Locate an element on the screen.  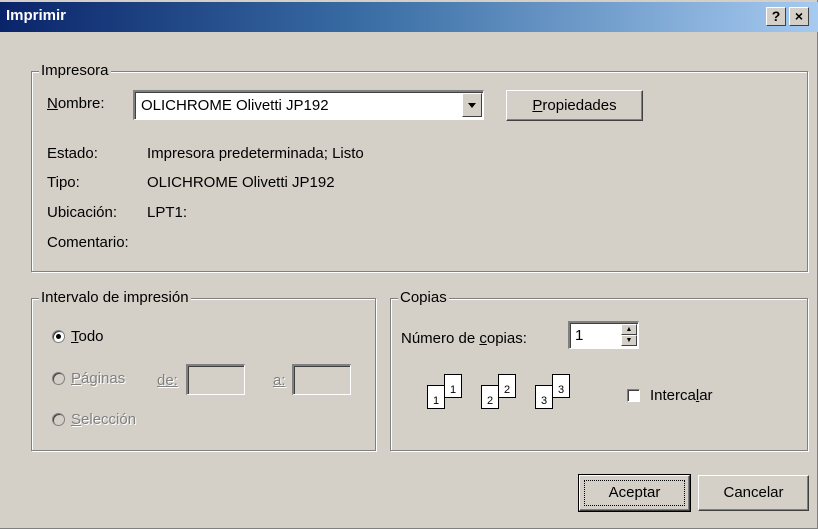
type-label: Tipo: is located at coordinates (63, 182).